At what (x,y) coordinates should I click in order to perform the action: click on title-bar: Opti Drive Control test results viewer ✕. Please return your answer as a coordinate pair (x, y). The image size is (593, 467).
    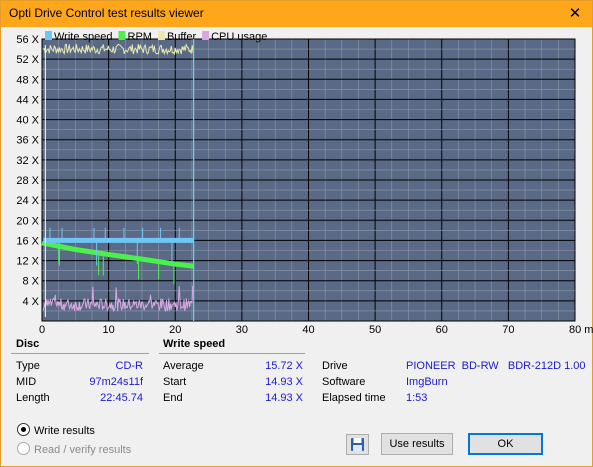
    Looking at the image, I should click on (296, 14).